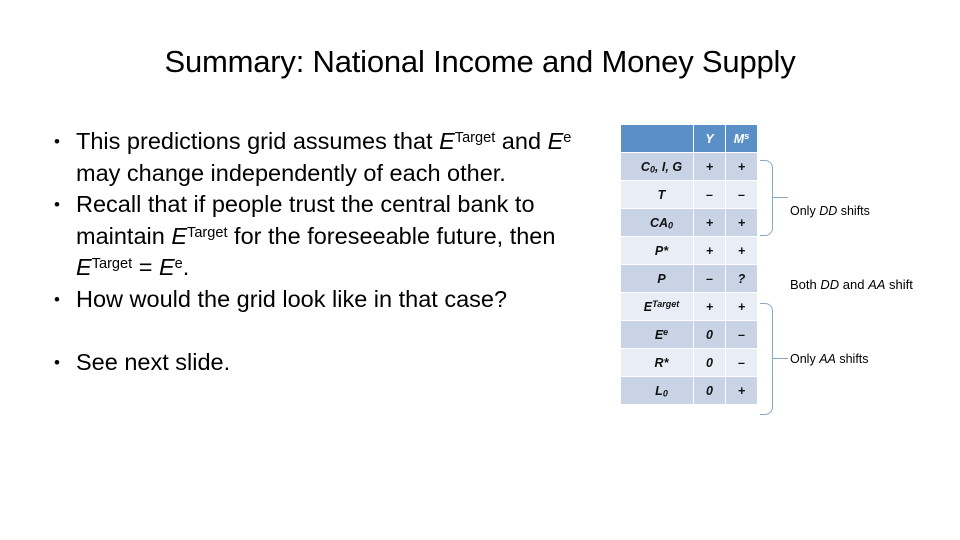 The image size is (960, 540). I want to click on table-header-row: Y Ms, so click(689, 138).